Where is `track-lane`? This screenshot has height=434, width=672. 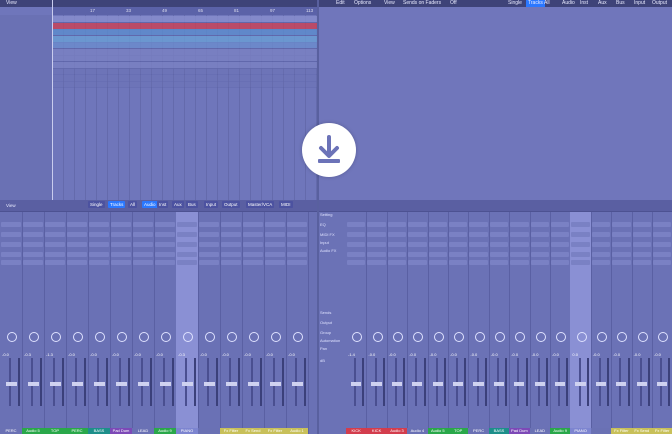
track-lane is located at coordinates (185, 84).